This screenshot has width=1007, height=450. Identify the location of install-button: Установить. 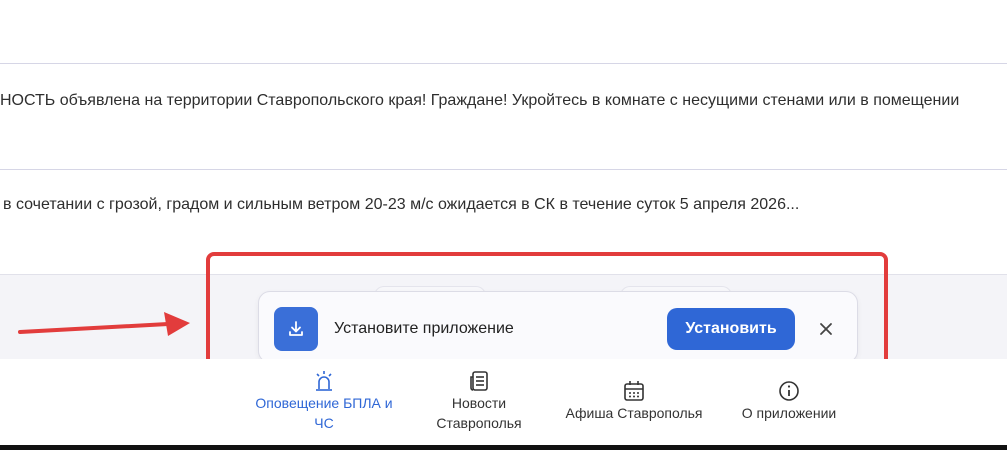
(731, 329).